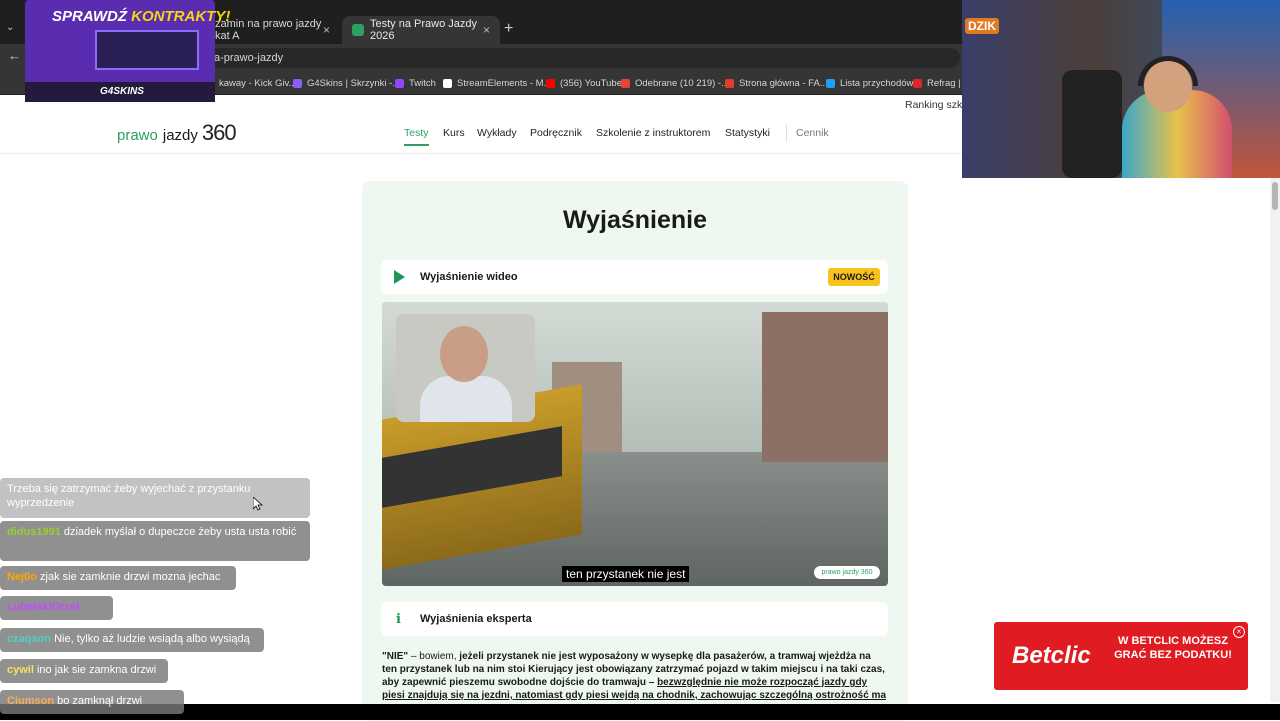  What do you see at coordinates (786, 133) in the screenshot?
I see `nav-divider` at bounding box center [786, 133].